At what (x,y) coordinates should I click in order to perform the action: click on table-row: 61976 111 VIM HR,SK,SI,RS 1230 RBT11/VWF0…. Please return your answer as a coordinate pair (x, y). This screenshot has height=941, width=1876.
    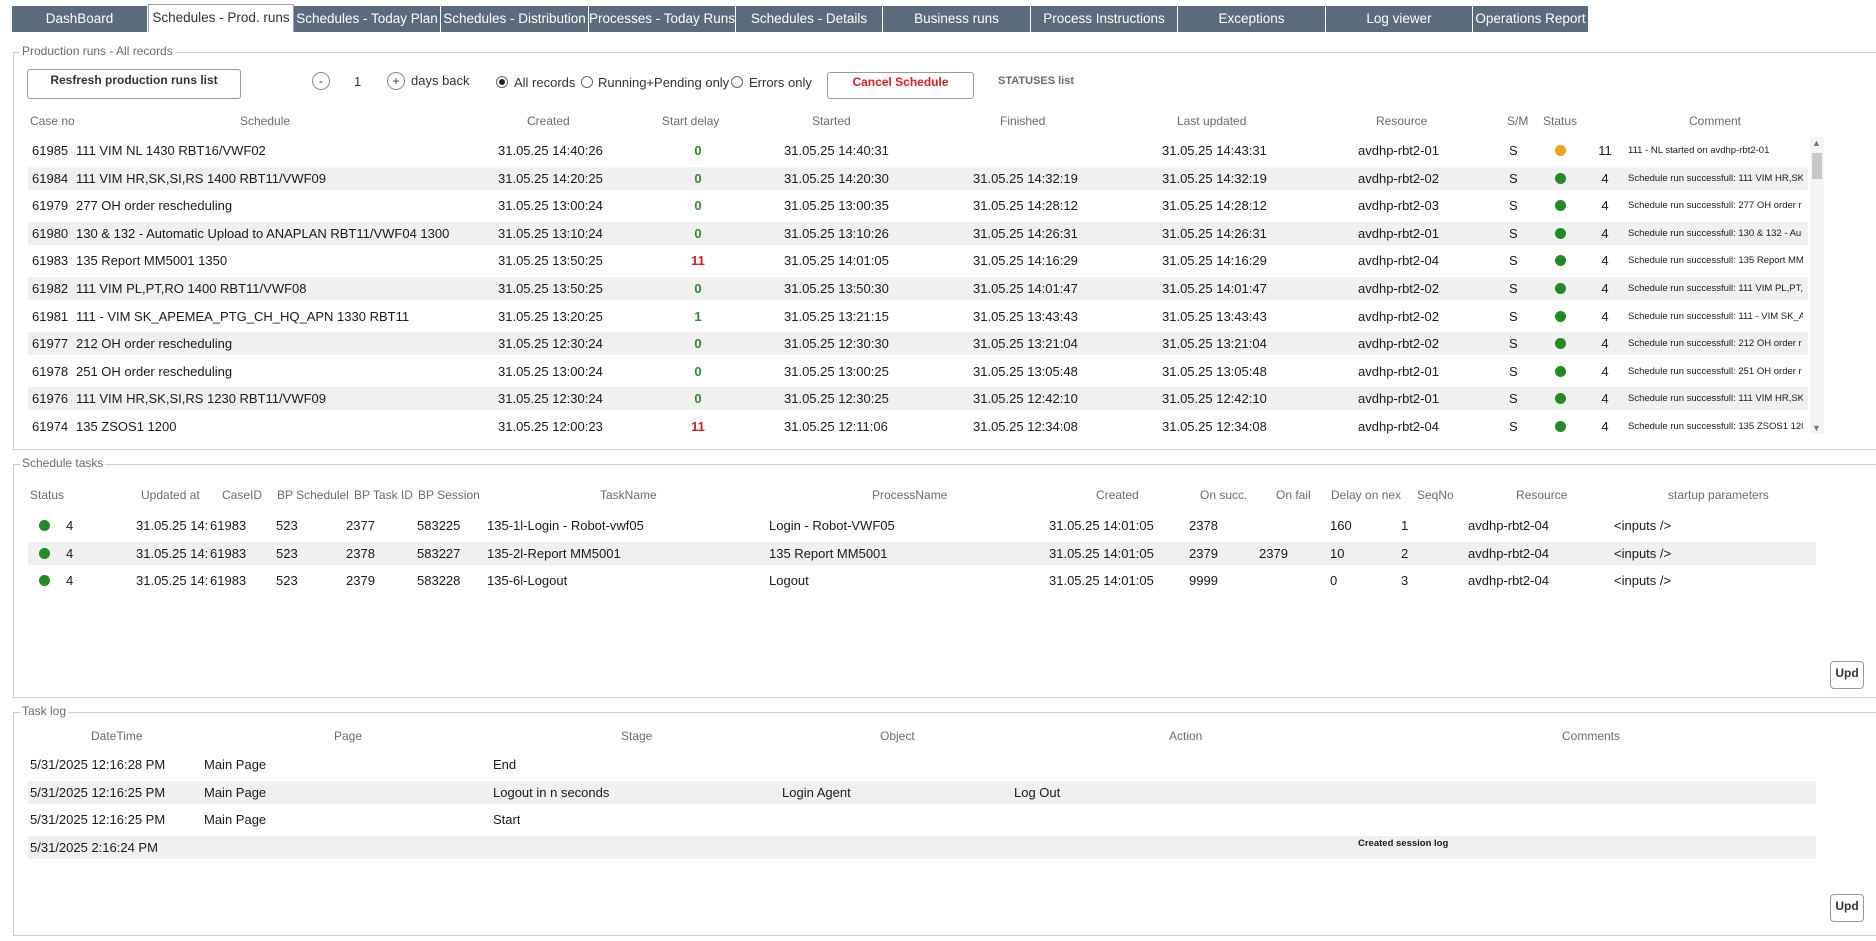
    Looking at the image, I should click on (918, 398).